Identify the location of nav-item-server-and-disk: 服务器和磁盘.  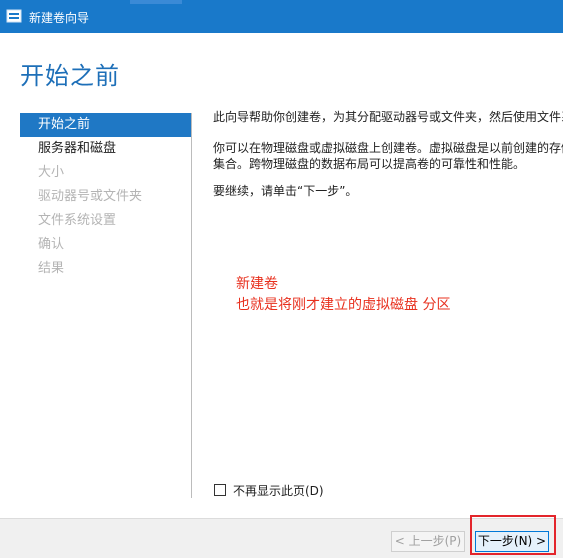
(106, 149).